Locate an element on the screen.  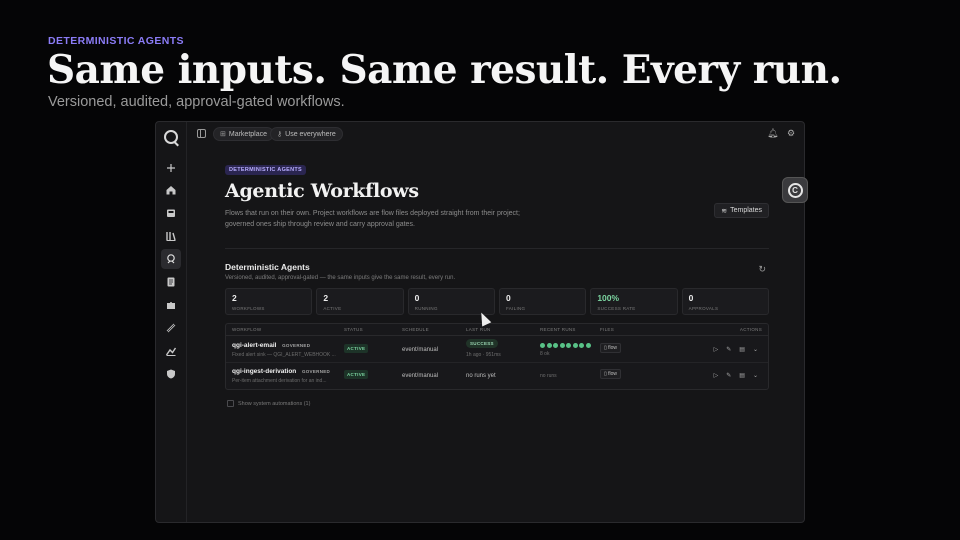
stat-card-failing: 0 FAILING is located at coordinates (542, 301).